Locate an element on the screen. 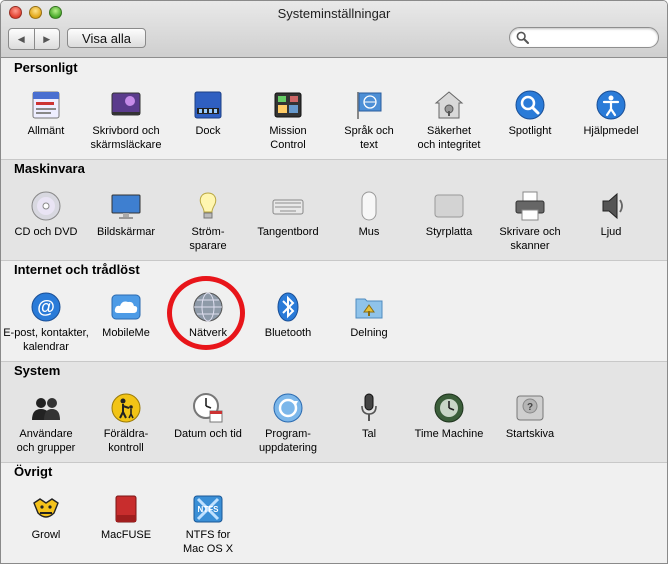 The height and width of the screenshot is (564, 668). pane-bluetooth: Bluetooth is located at coordinates (288, 315).